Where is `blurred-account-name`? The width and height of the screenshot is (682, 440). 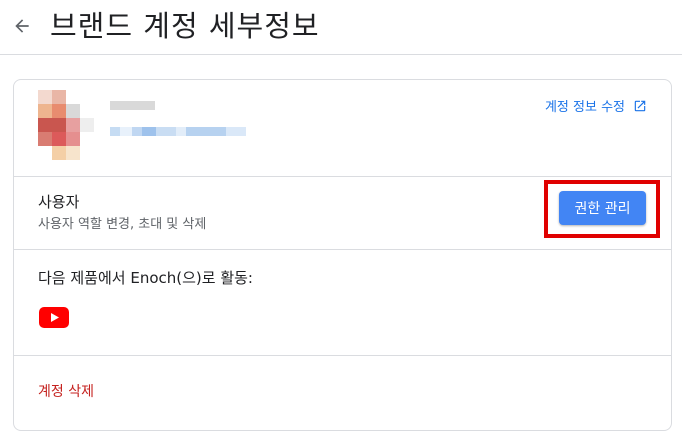
blurred-account-name is located at coordinates (132, 105).